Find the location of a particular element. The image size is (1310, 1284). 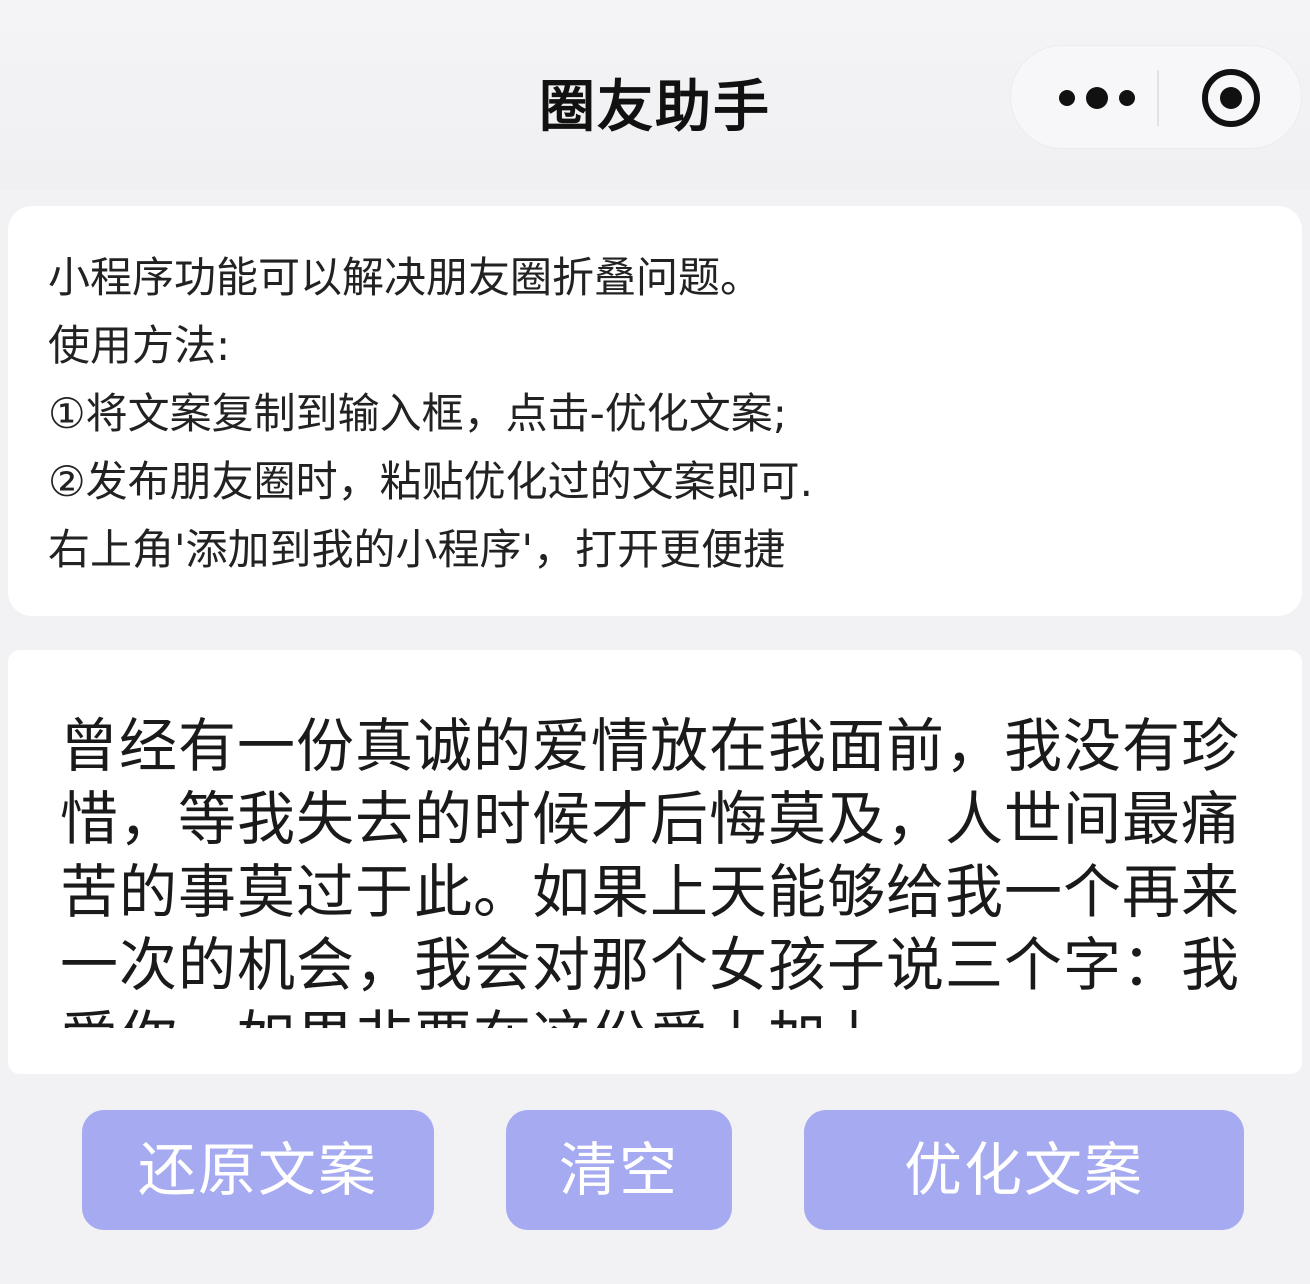

more-button is located at coordinates (1101, 98).